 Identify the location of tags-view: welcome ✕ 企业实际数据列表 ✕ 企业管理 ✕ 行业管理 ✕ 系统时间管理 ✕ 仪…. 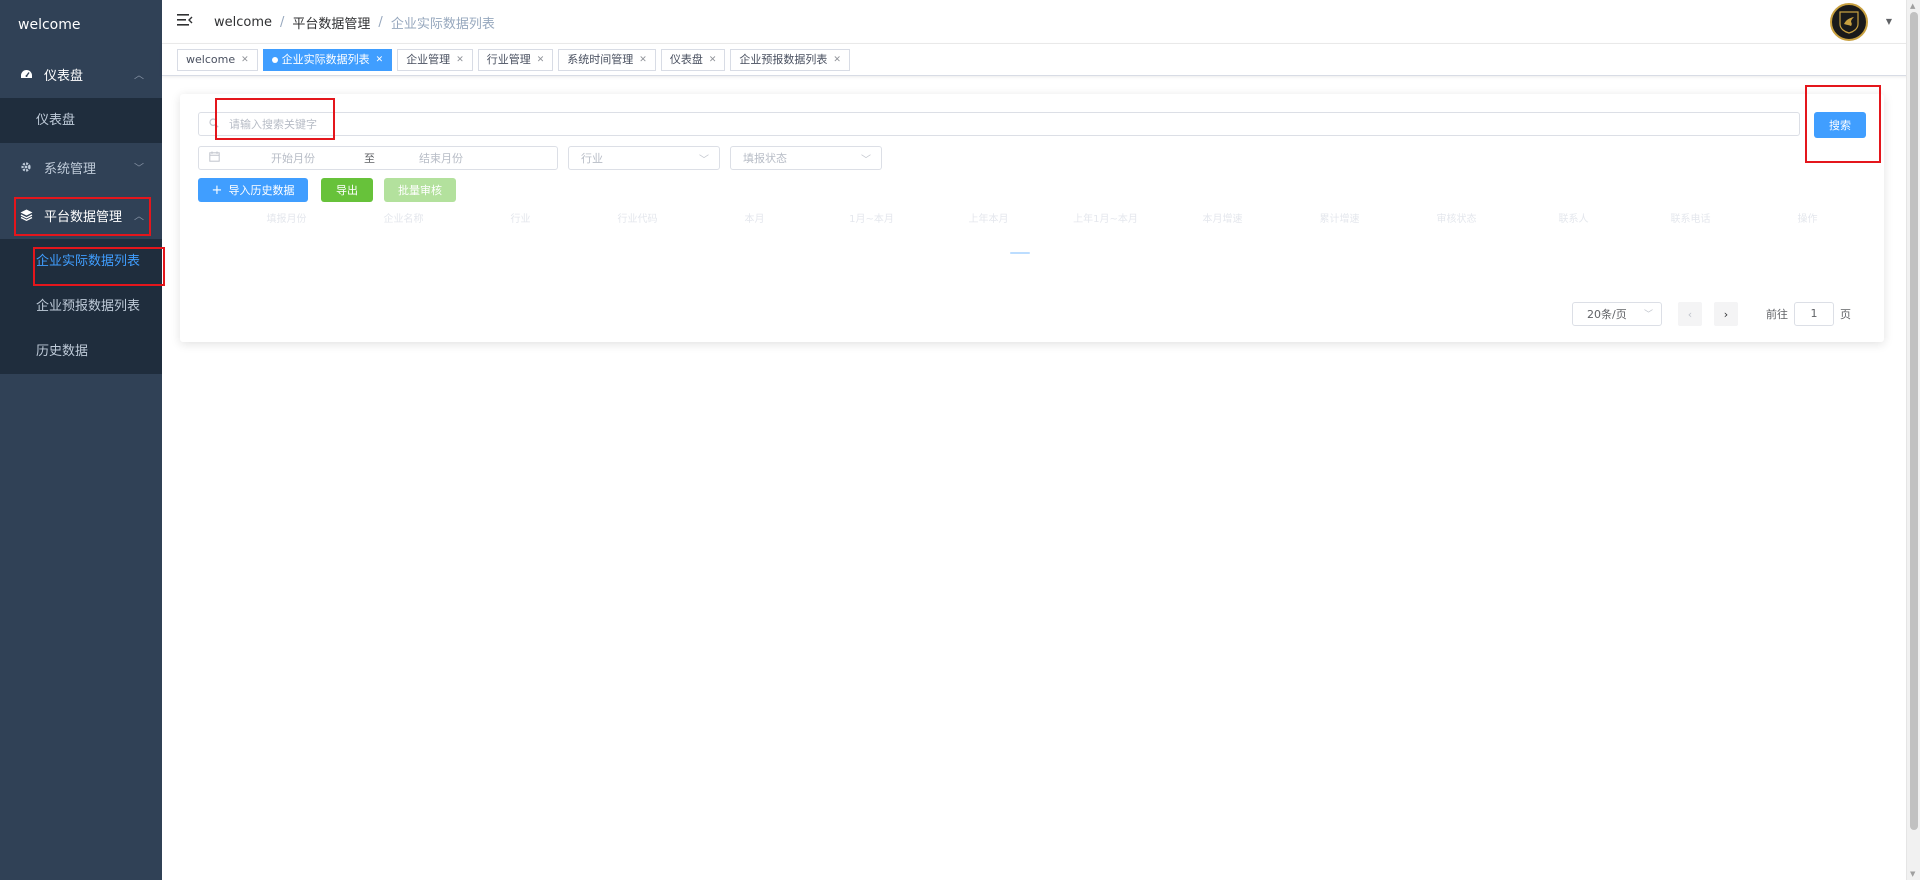
(1041, 60).